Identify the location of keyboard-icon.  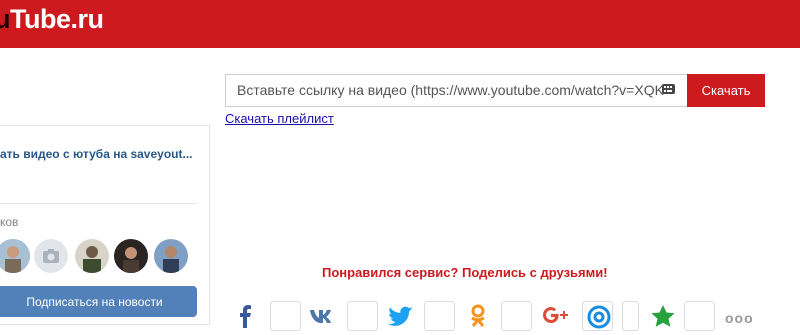
(668, 89).